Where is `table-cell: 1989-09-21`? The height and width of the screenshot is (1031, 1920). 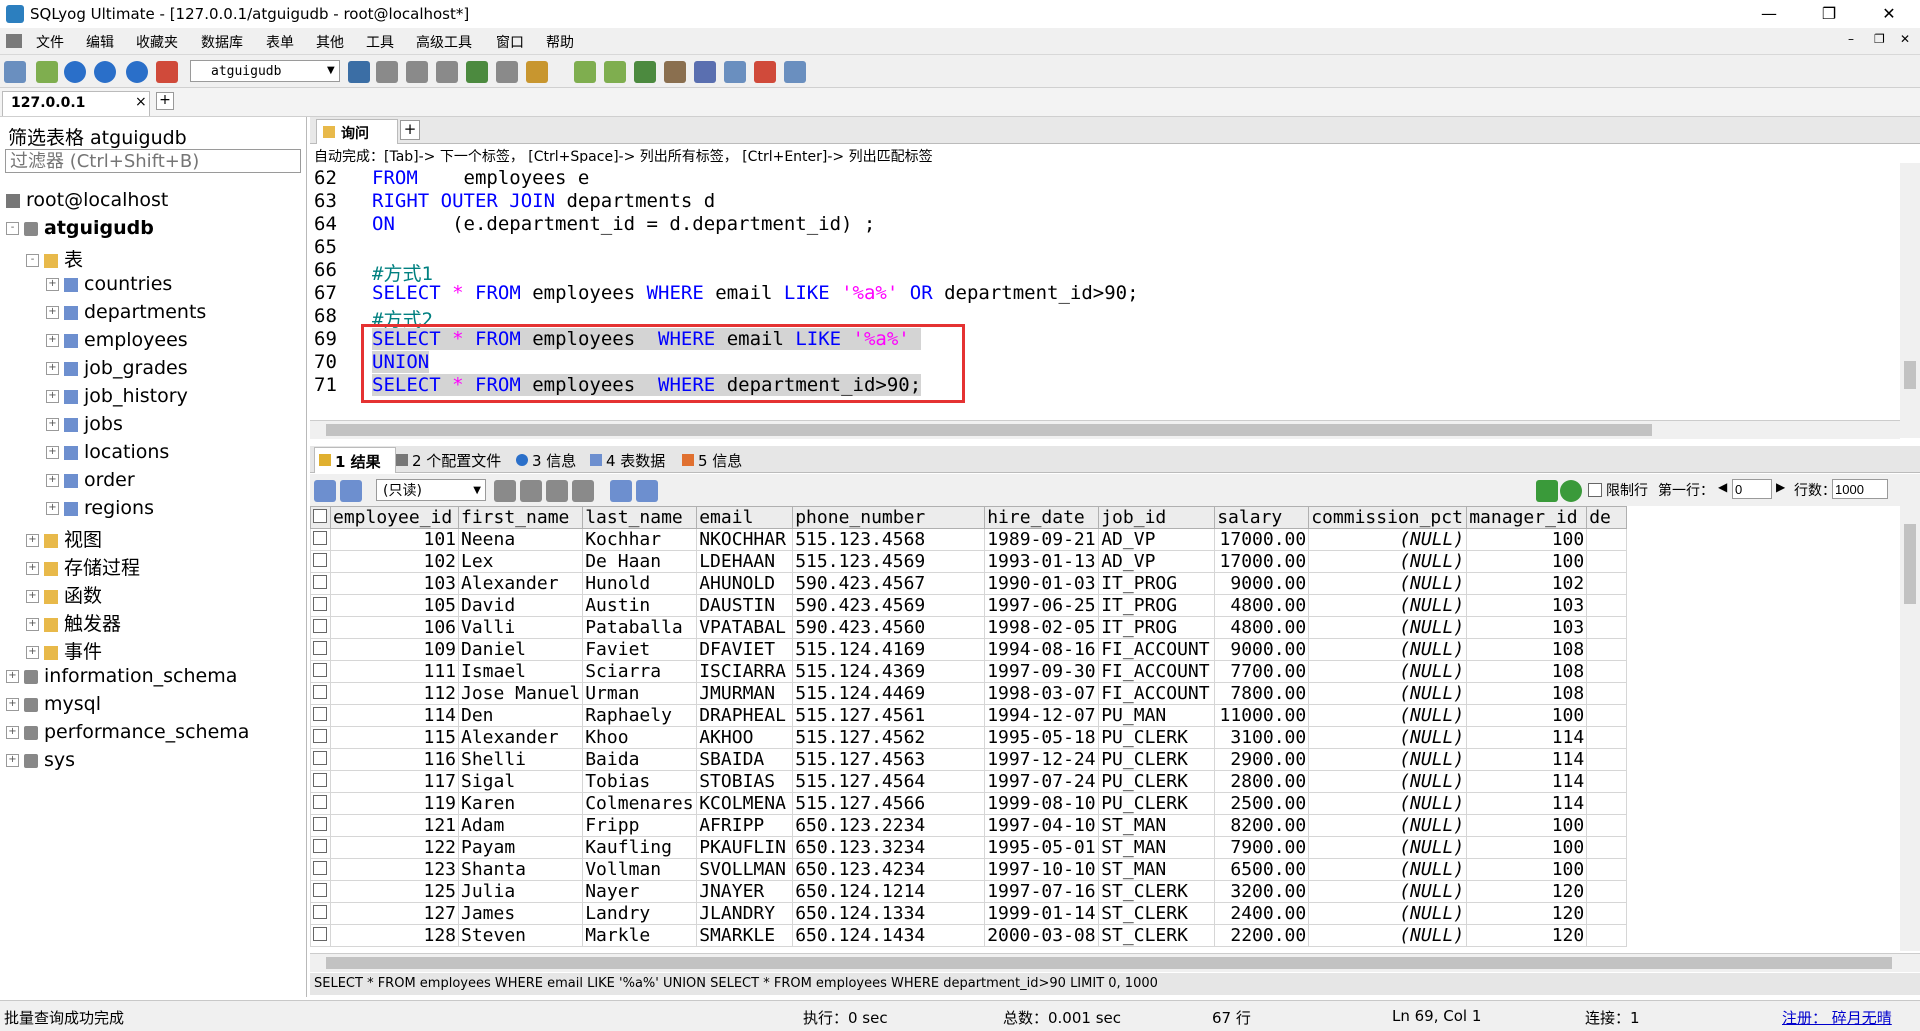 table-cell: 1989-09-21 is located at coordinates (1042, 539).